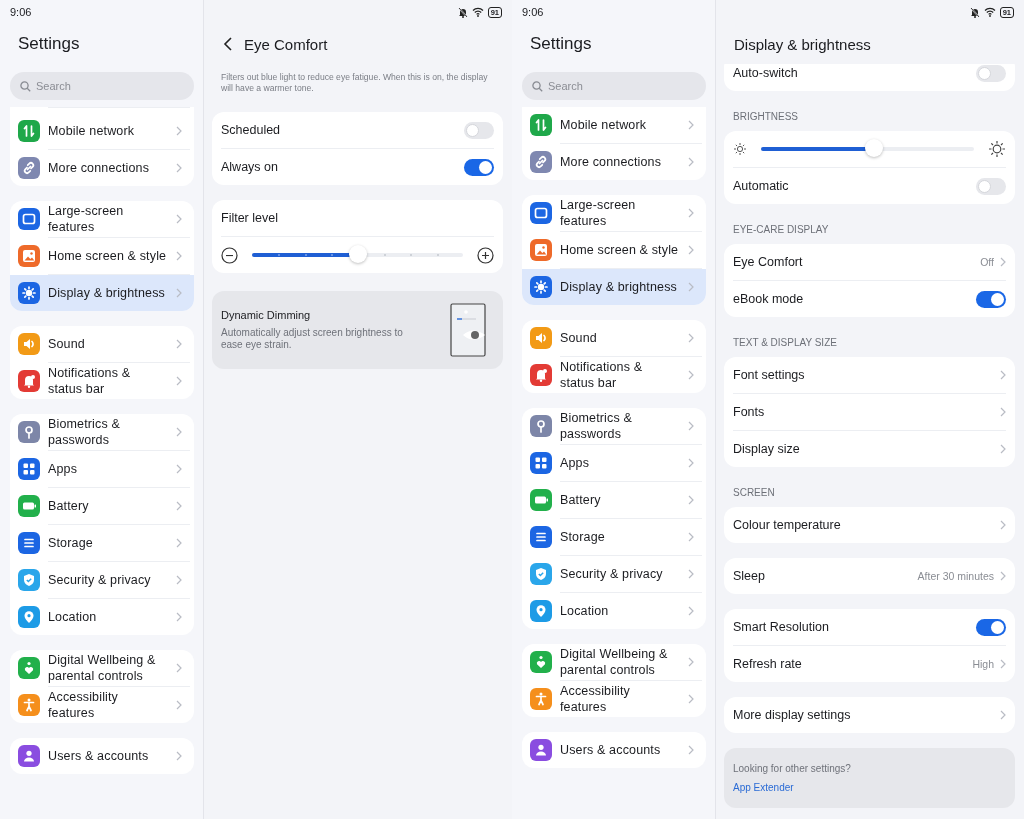 This screenshot has width=1024, height=819. I want to click on settings-item: Eye Comfort Off, so click(869, 262).